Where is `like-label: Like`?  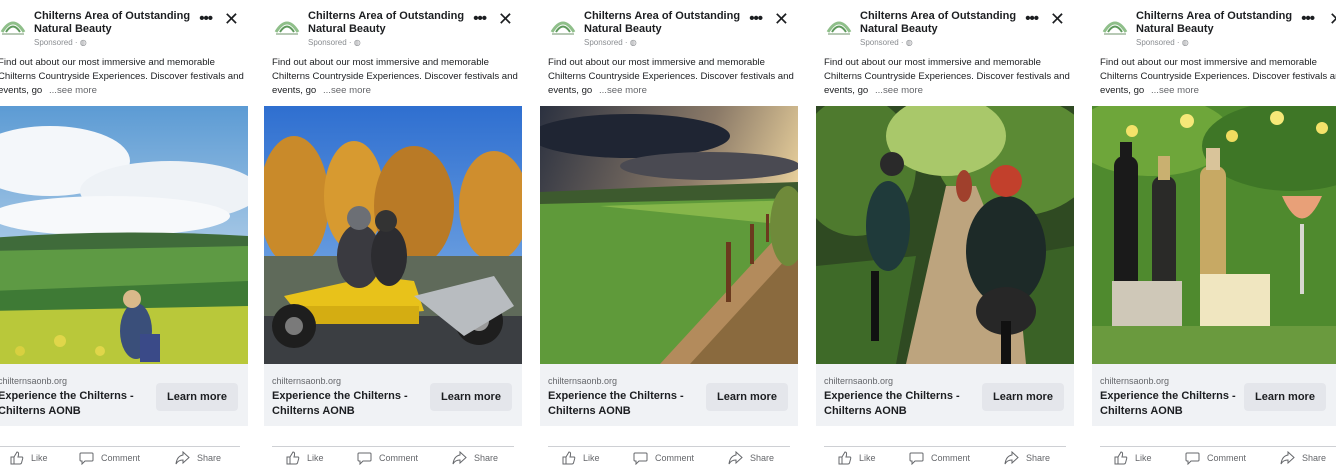
like-label: Like is located at coordinates (867, 458).